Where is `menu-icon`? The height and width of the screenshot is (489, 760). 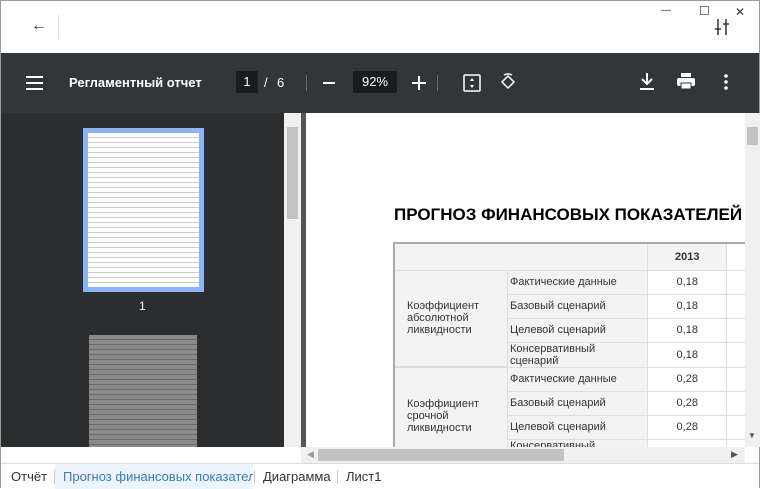
menu-icon is located at coordinates (34, 83).